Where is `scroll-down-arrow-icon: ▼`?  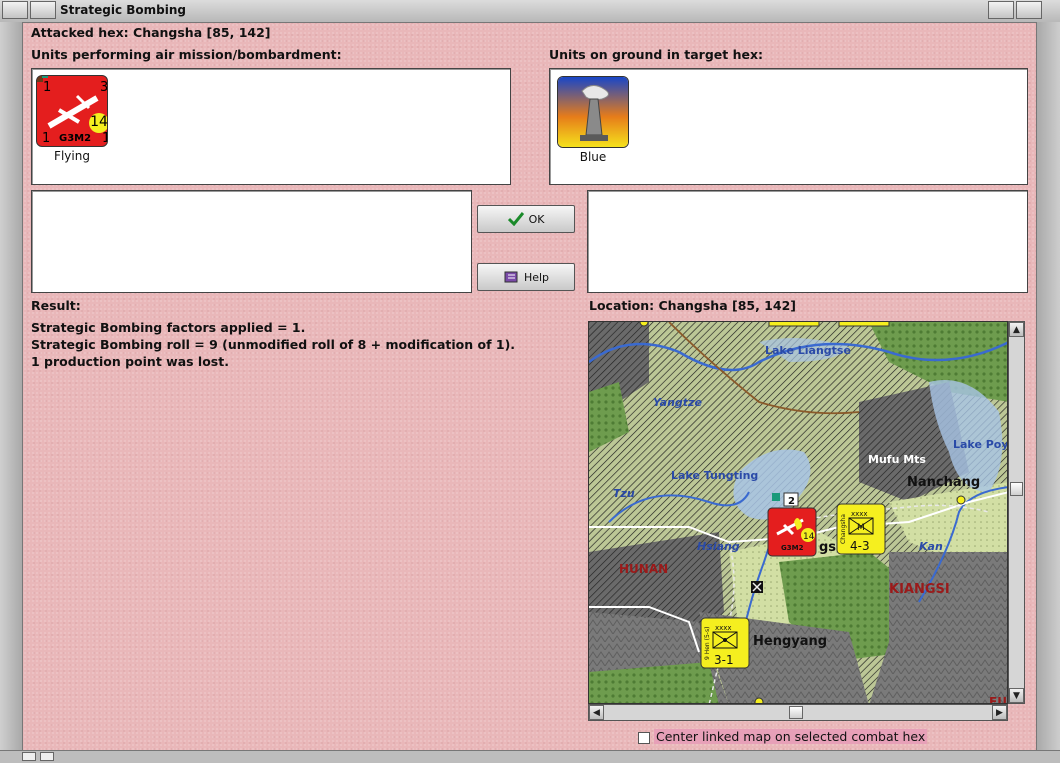
scroll-down-arrow-icon: ▼ is located at coordinates (1016, 695).